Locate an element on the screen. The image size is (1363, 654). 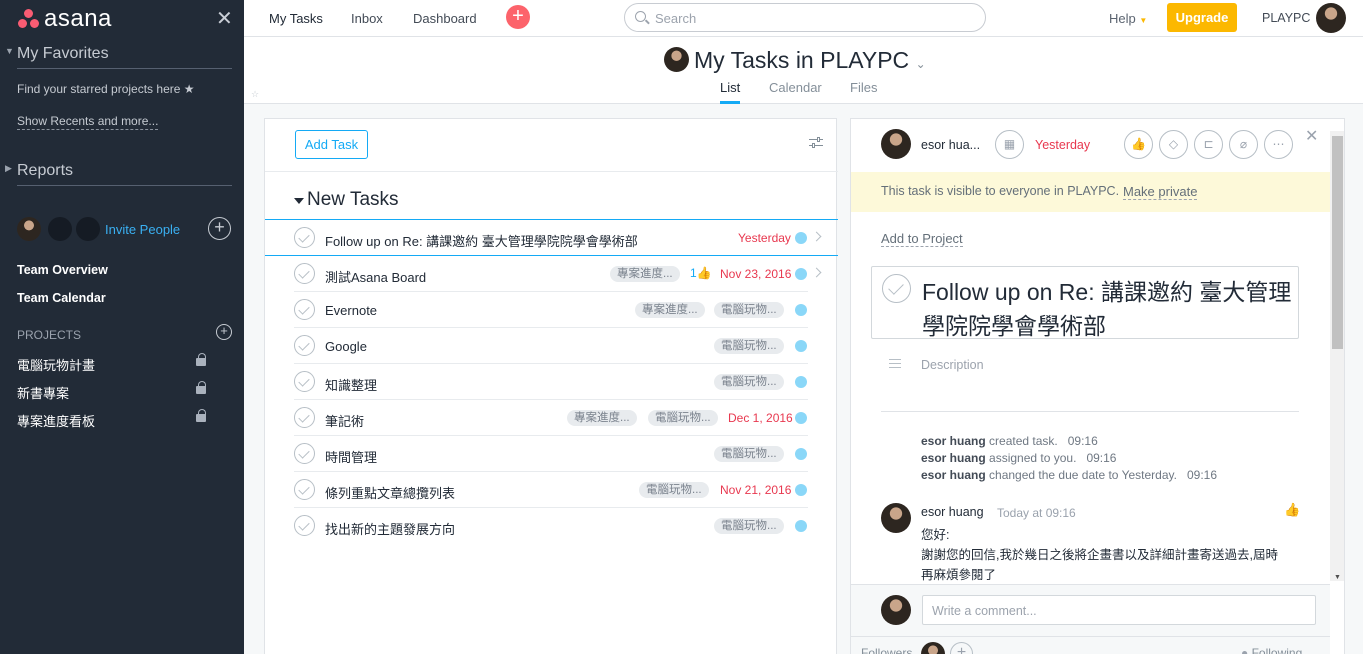
tab-list: List is located at coordinates (730, 92).